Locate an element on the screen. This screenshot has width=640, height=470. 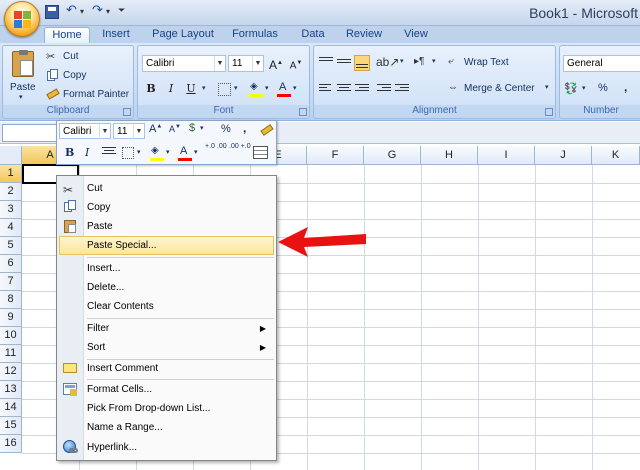
row-header: 9 is located at coordinates (11, 318).